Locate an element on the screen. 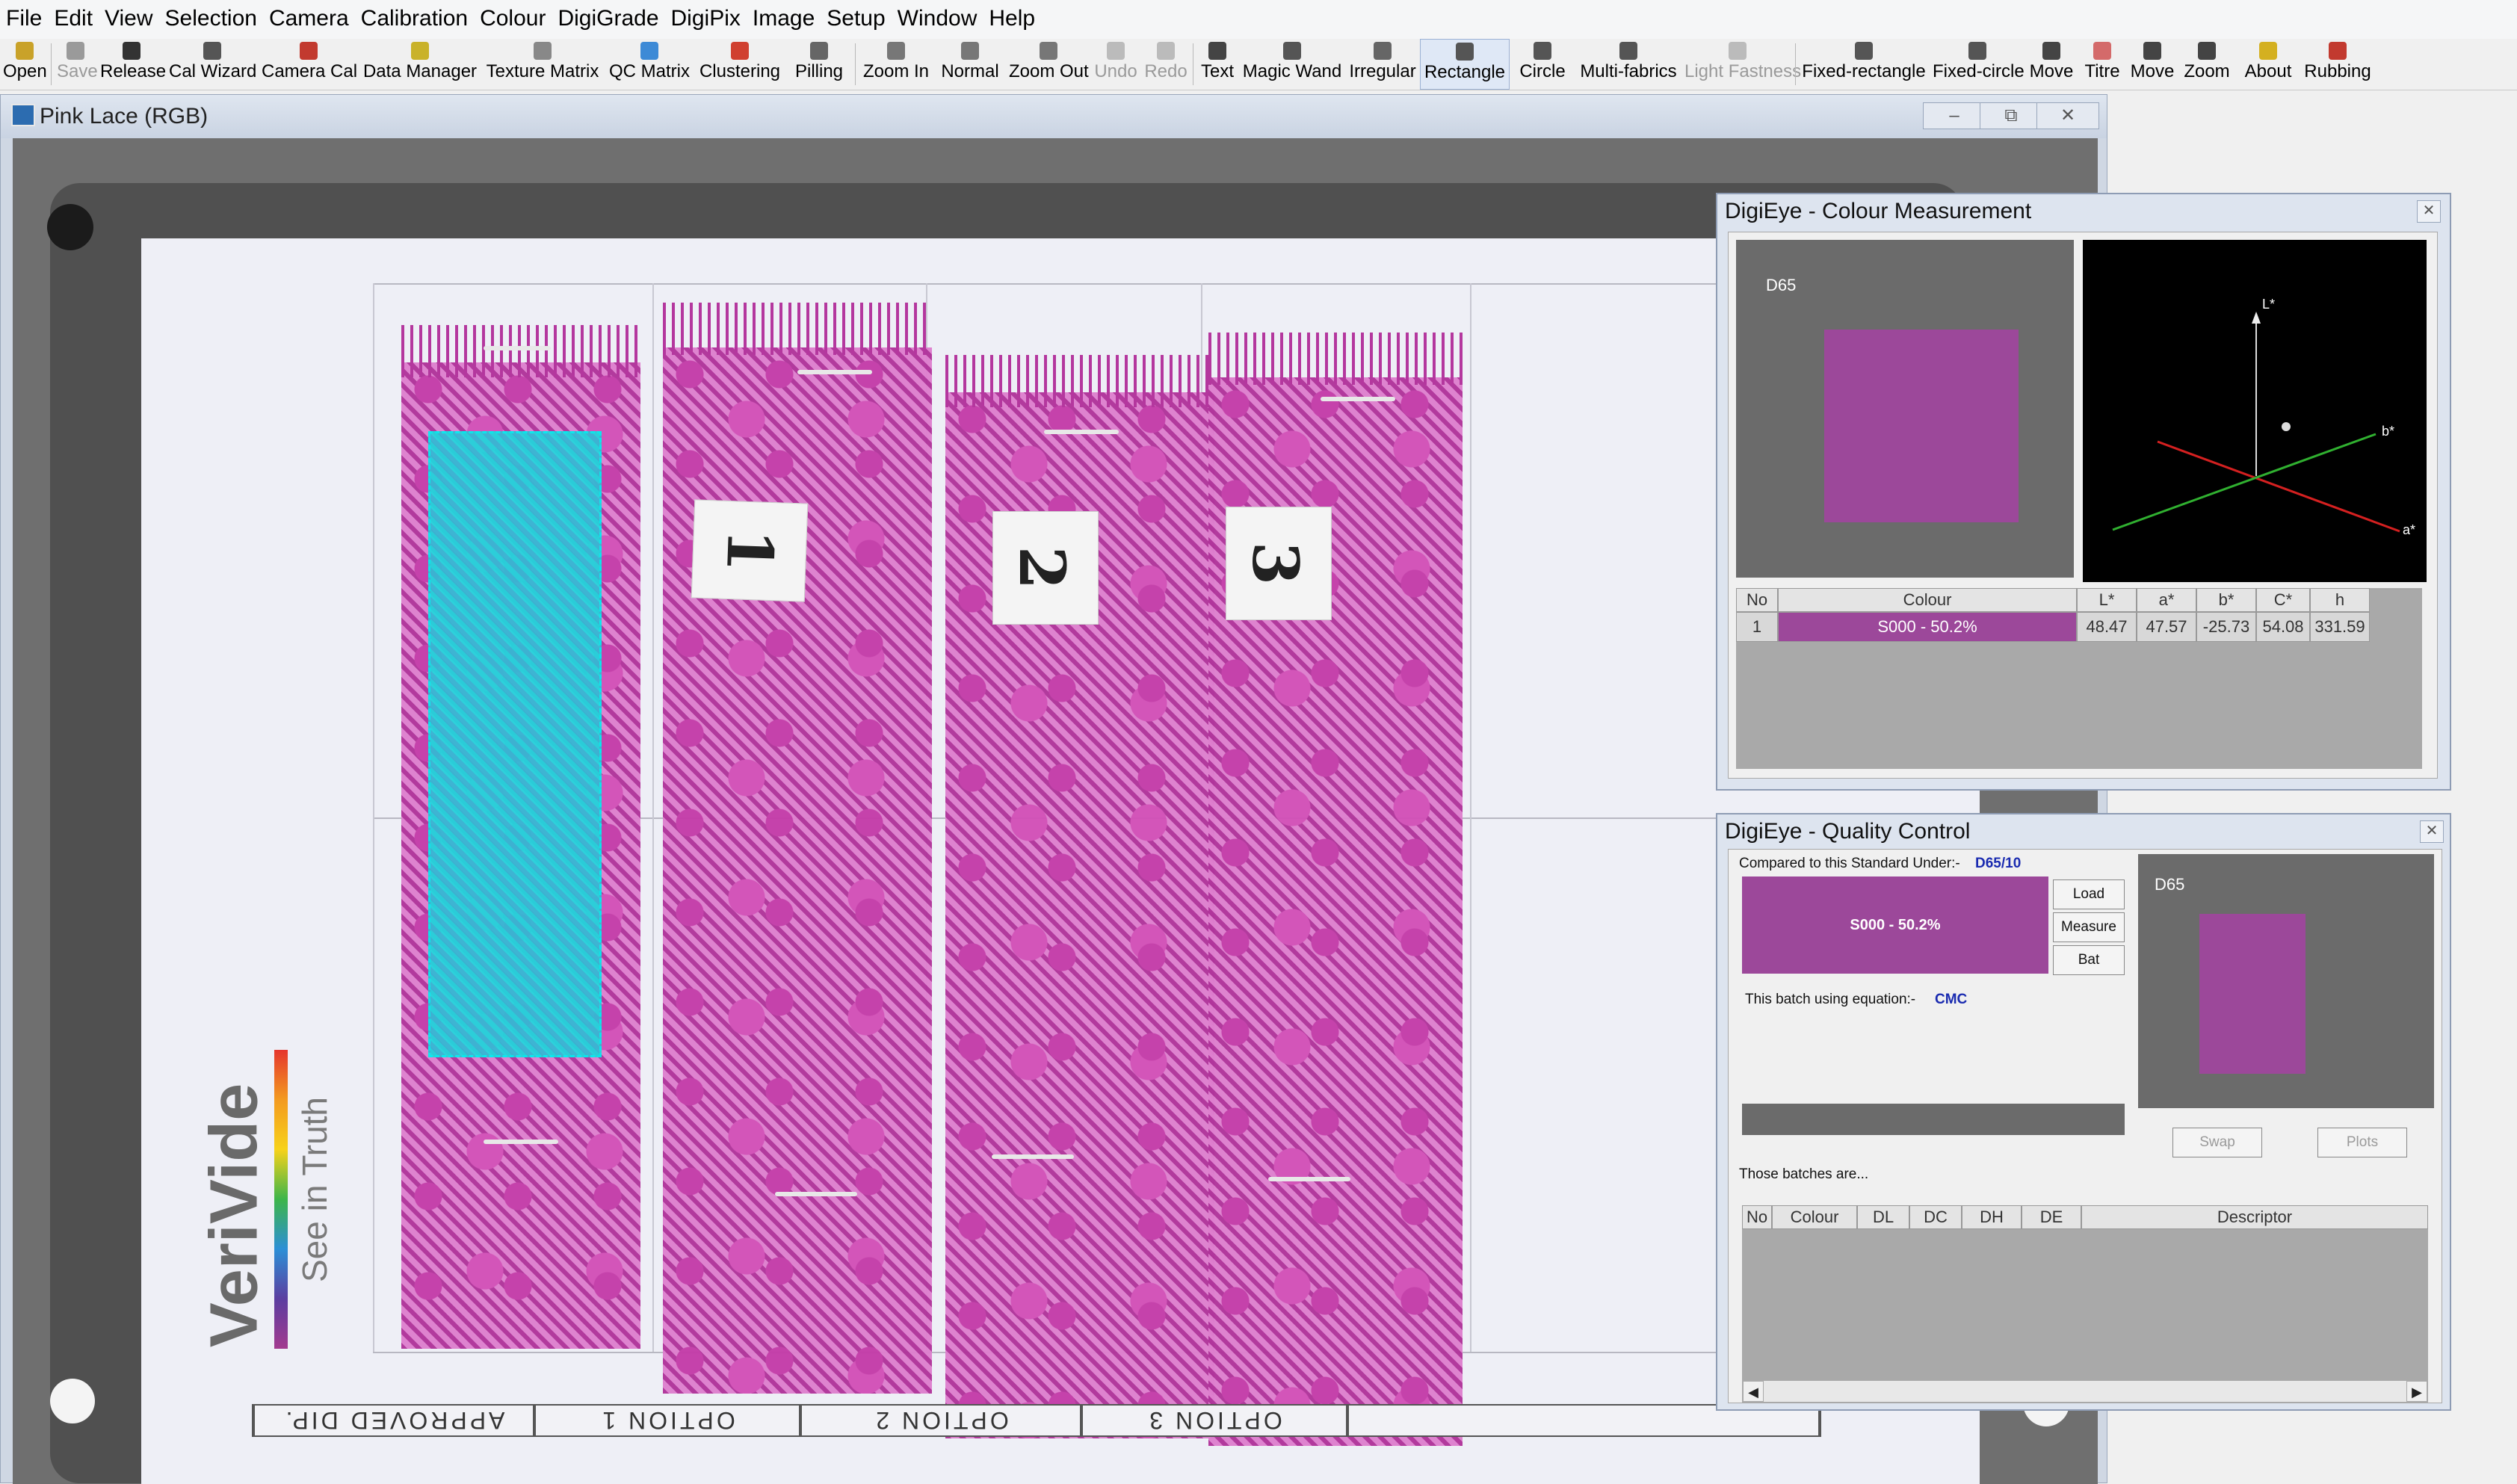 The height and width of the screenshot is (1484, 2517). rectangle-selection is located at coordinates (515, 744).